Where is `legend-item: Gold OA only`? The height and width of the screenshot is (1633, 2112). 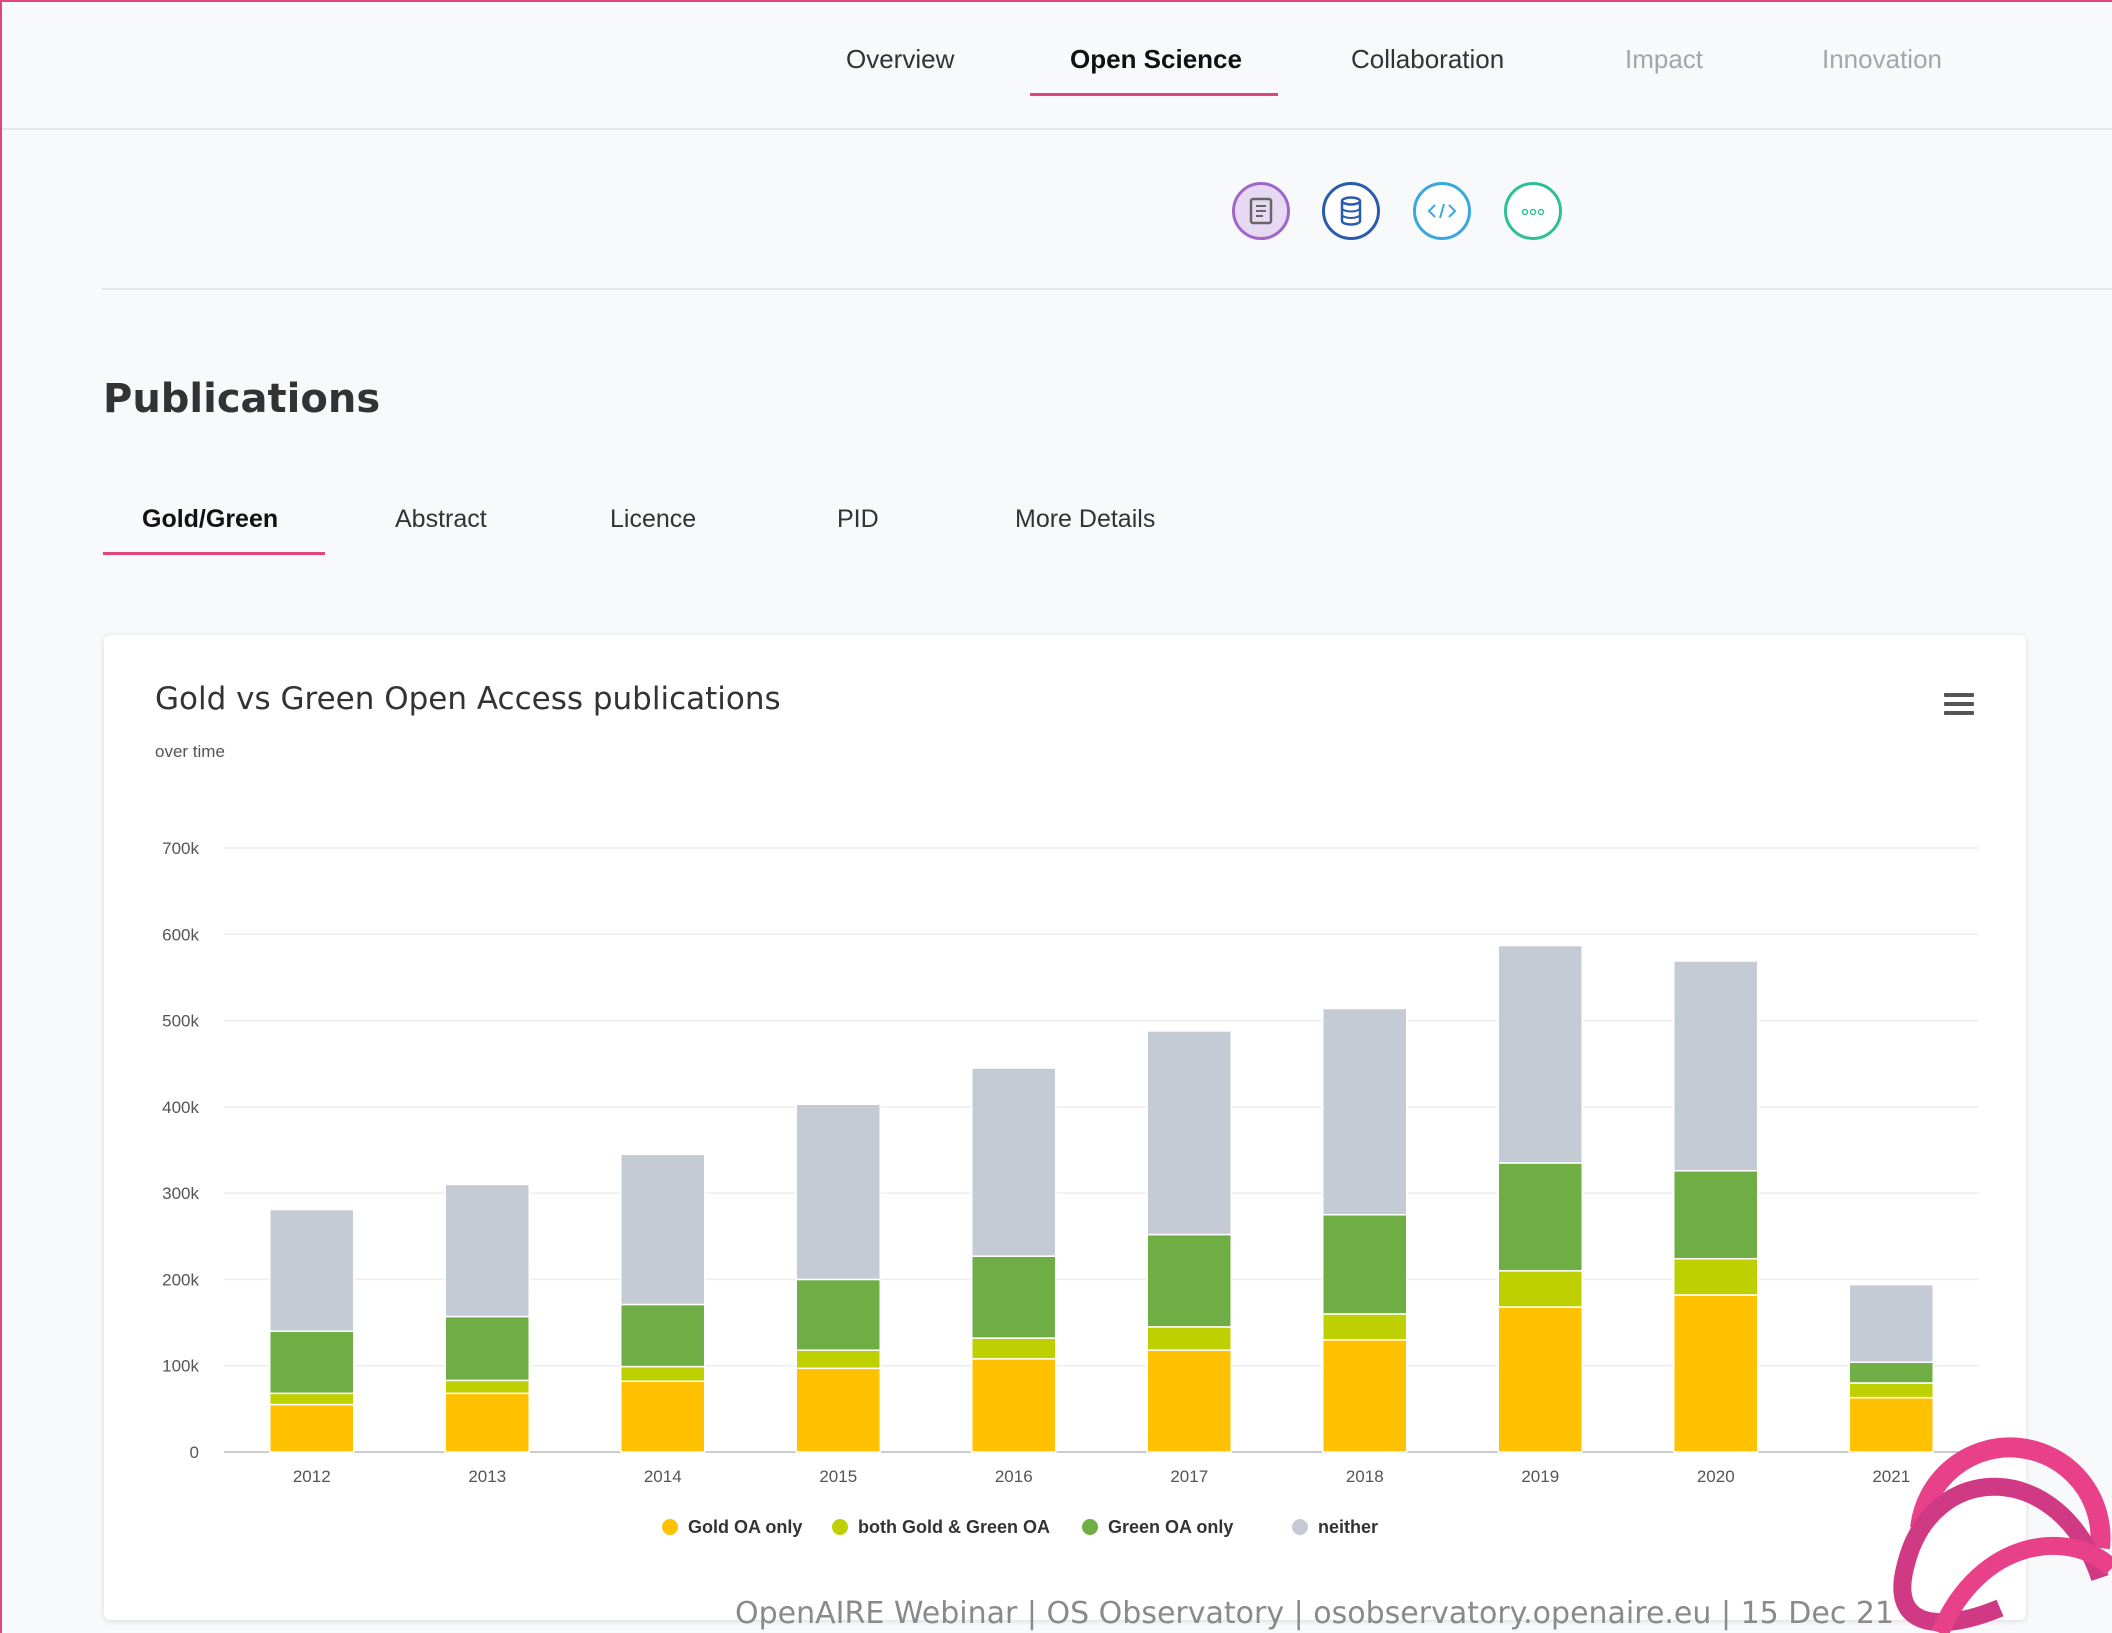
legend-item: Gold OA only is located at coordinates (745, 1527).